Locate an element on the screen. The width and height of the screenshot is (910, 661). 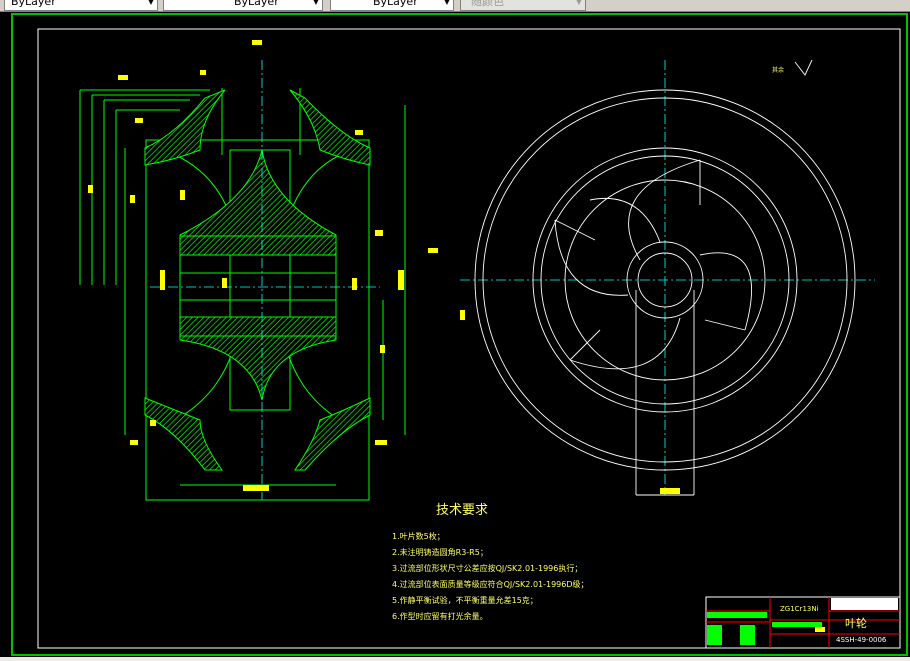
tech-item: 4.过流部位表面质量等级应符合QJ/SK2.01-1996D级； is located at coordinates (490, 584).